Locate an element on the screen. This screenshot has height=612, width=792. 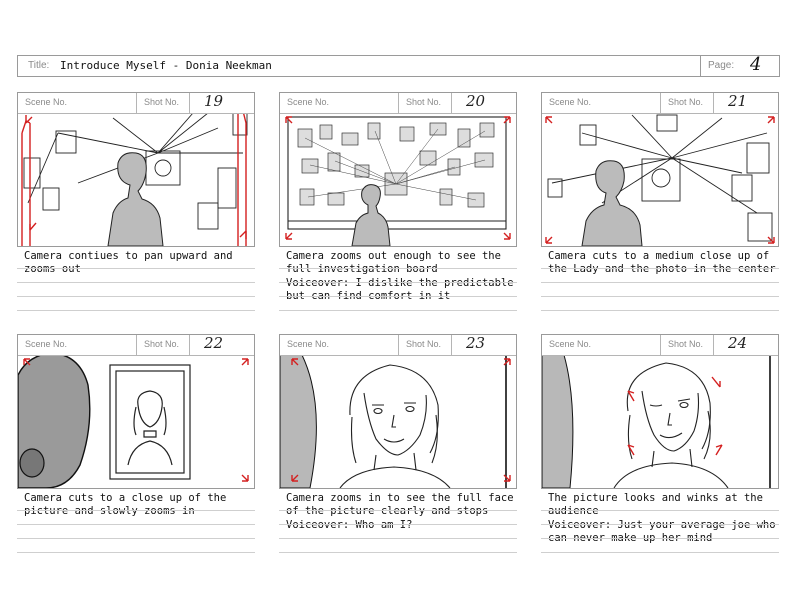
panel-frame: Scene No. Shot No. 21 is located at coordinates (660, 169).